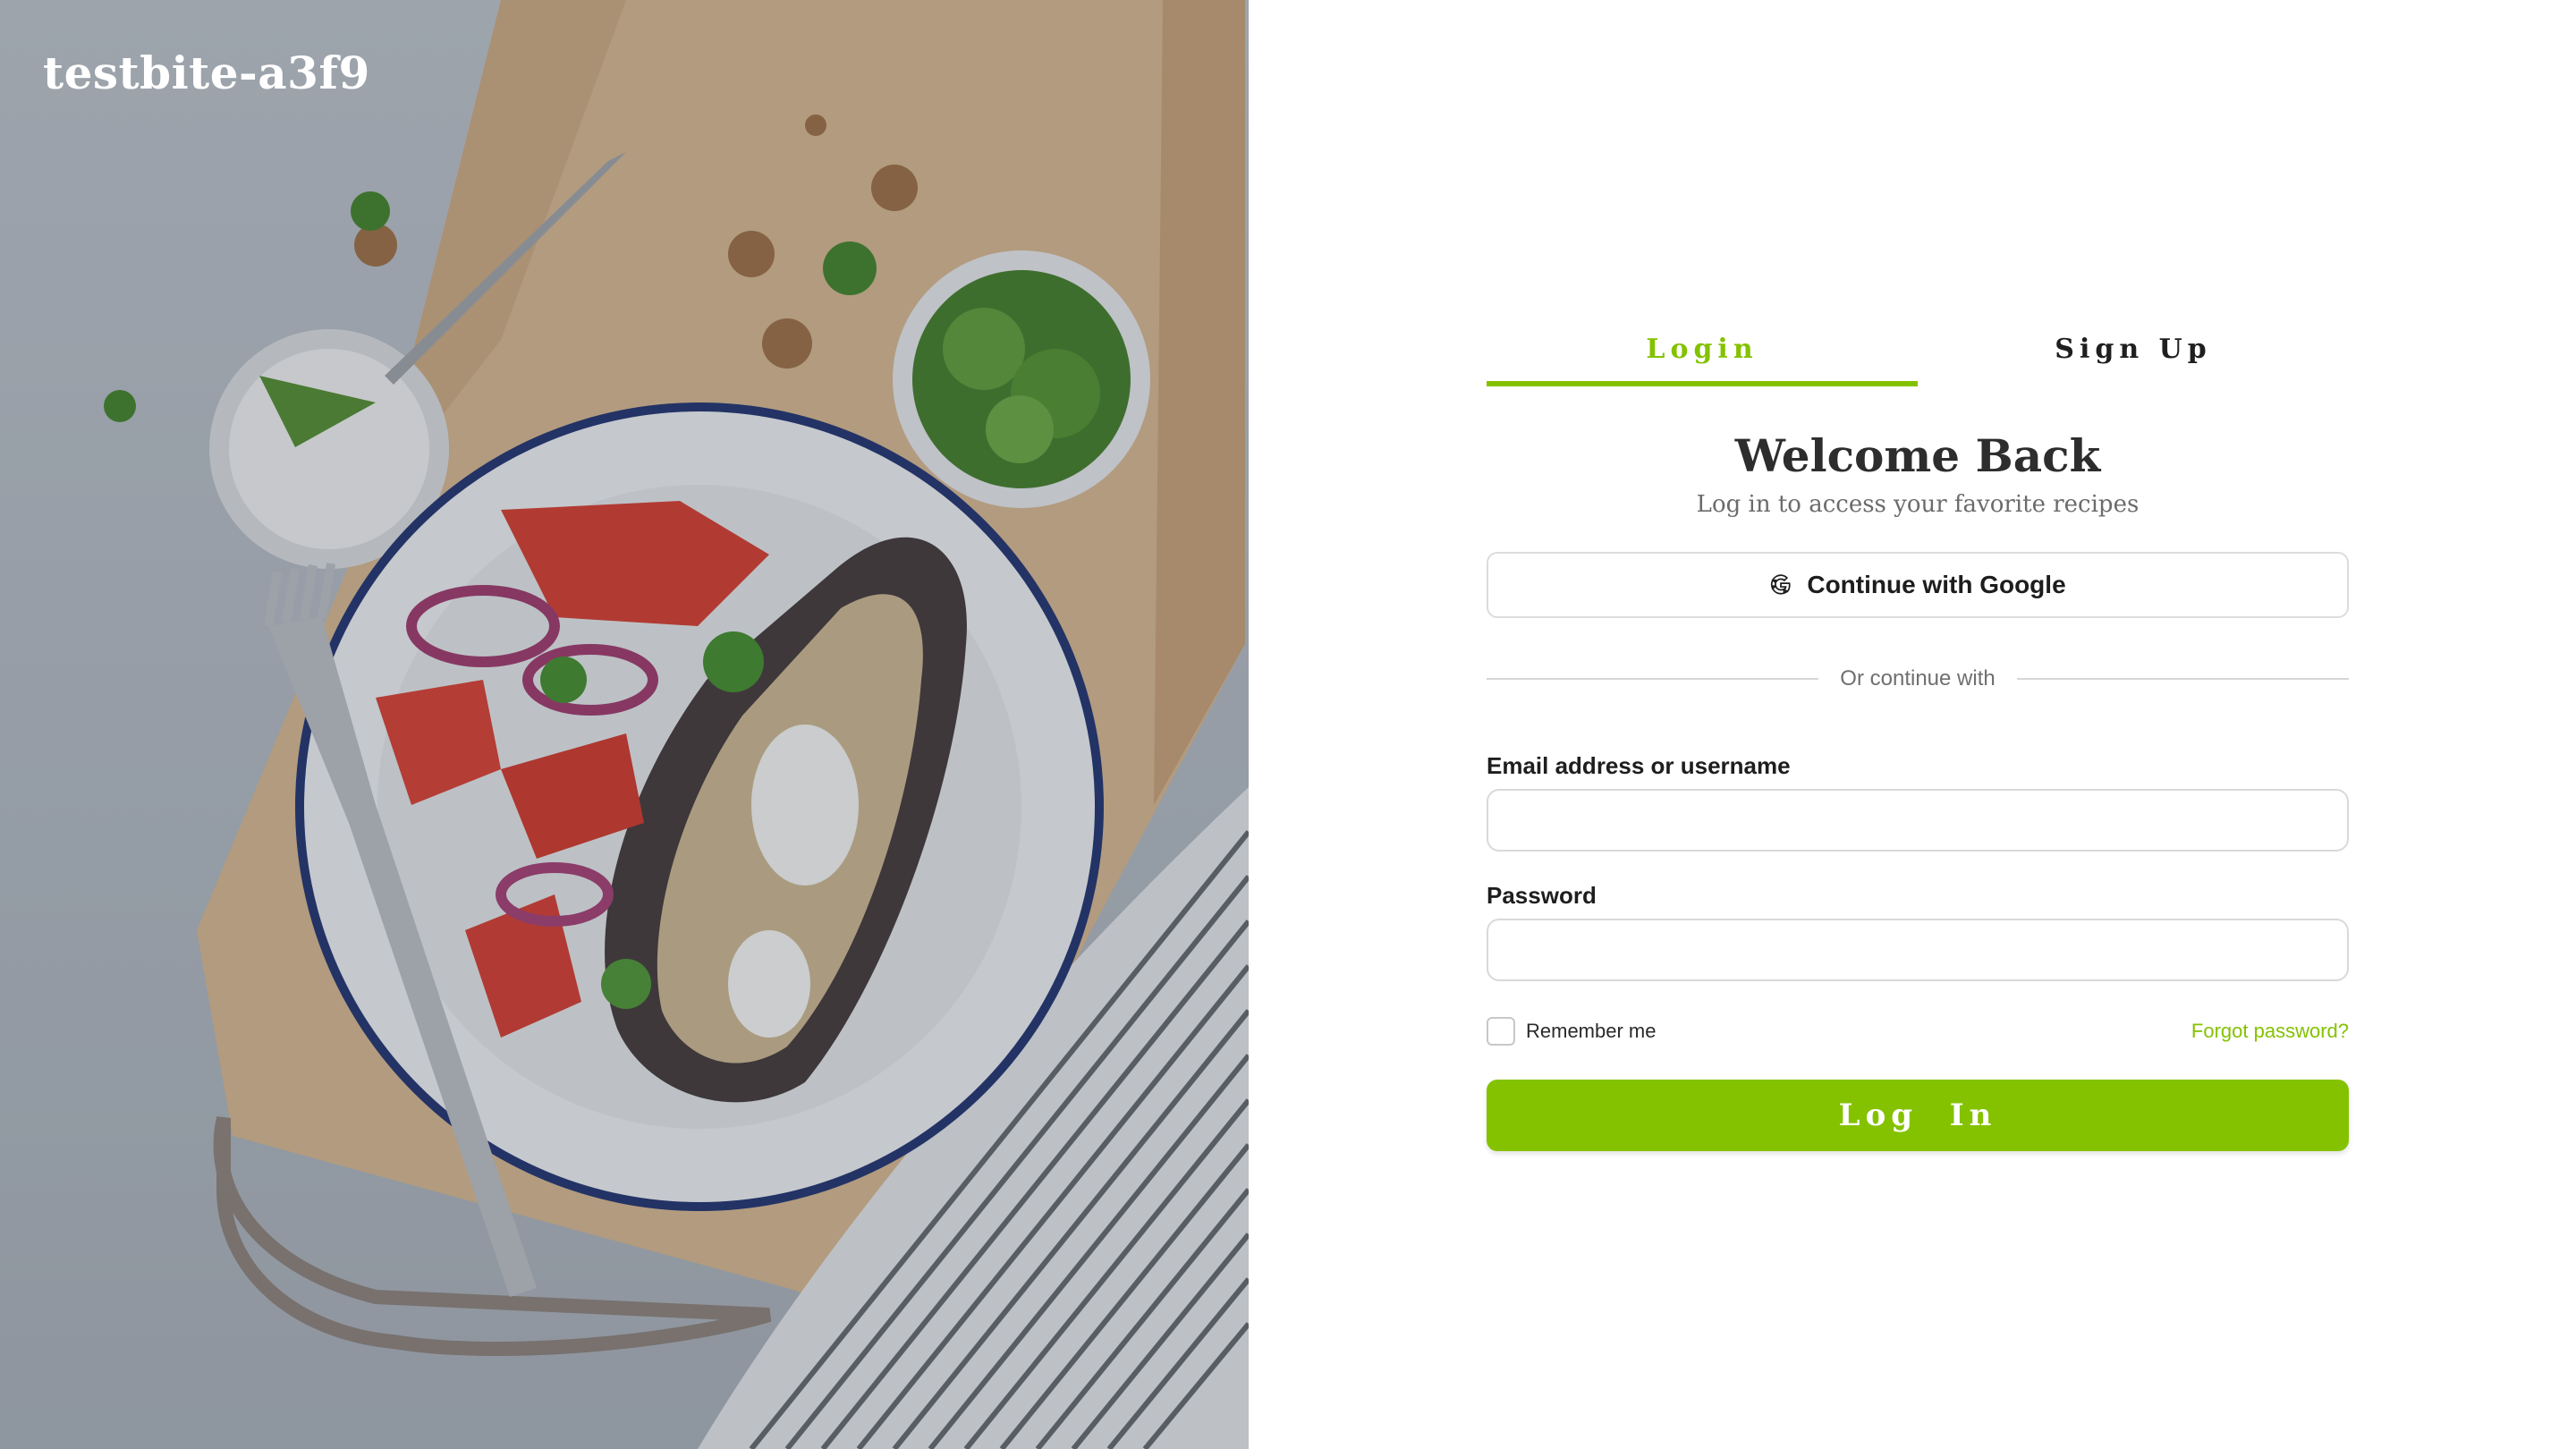  Describe the element at coordinates (2183, 679) in the screenshot. I see `divider-line-right` at that location.